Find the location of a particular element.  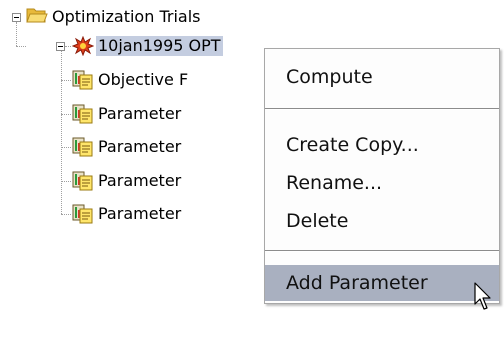

menu-item-add-parameter: Add Parameter is located at coordinates (382, 283).